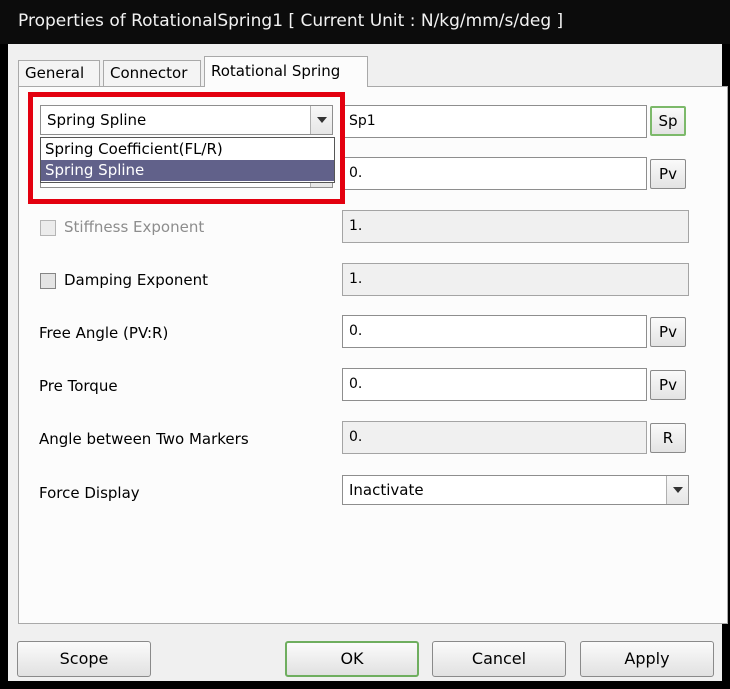 The image size is (730, 689). What do you see at coordinates (84, 659) in the screenshot?
I see `scope-button: Scope` at bounding box center [84, 659].